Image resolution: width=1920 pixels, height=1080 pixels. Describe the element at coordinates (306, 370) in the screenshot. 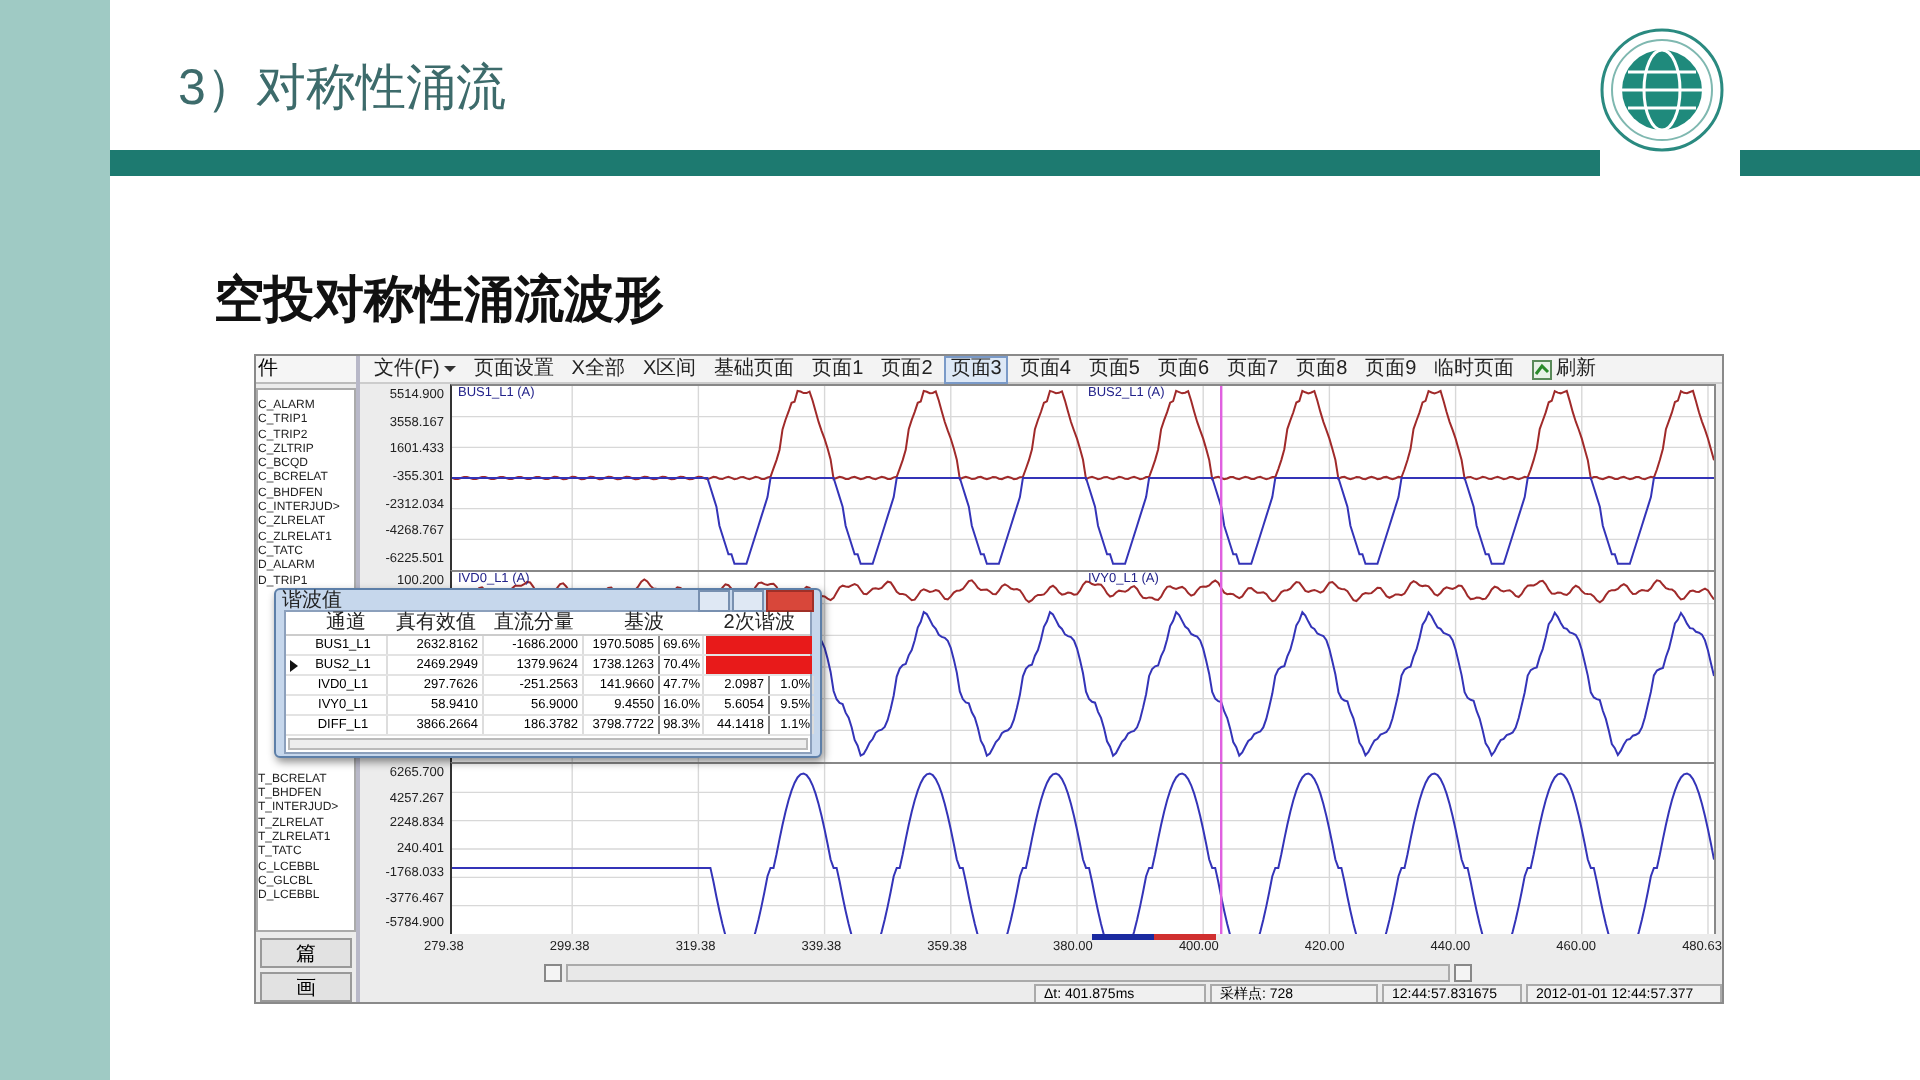

I see `panel-header: 件` at that location.